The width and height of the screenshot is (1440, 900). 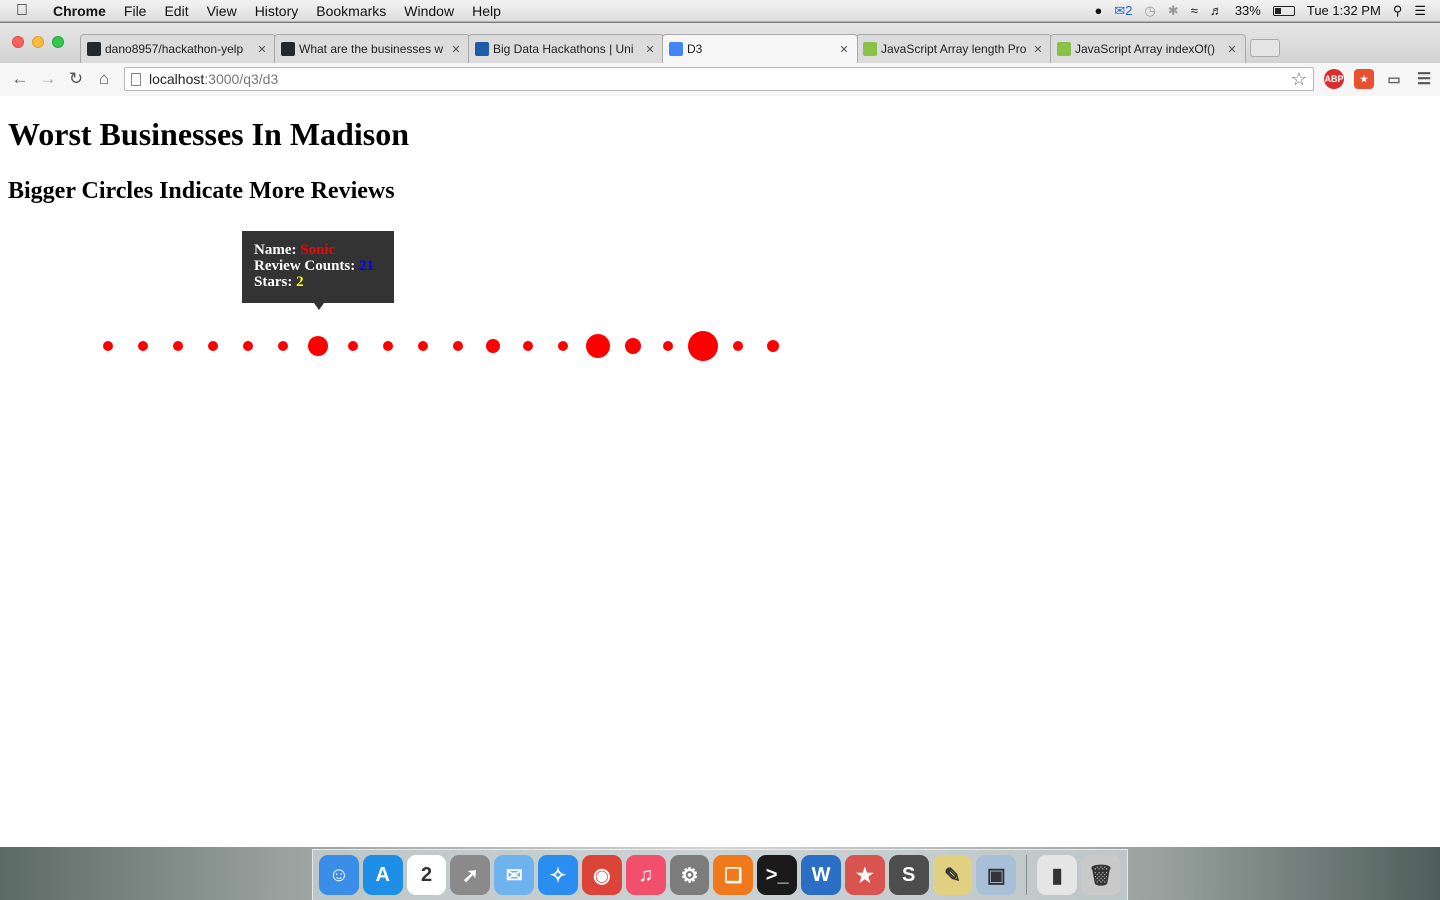 I want to click on business-circle-hovered, so click(x=318, y=346).